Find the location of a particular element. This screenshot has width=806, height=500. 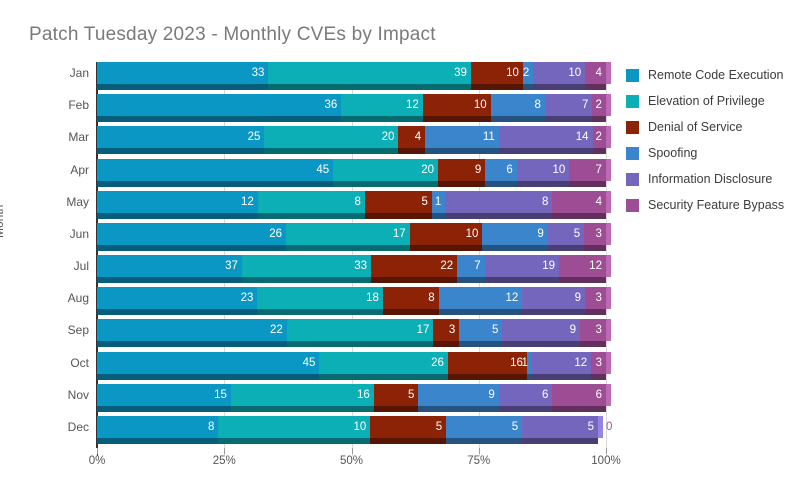

bar-segment-remote-code-execution: 37 is located at coordinates (169, 266).